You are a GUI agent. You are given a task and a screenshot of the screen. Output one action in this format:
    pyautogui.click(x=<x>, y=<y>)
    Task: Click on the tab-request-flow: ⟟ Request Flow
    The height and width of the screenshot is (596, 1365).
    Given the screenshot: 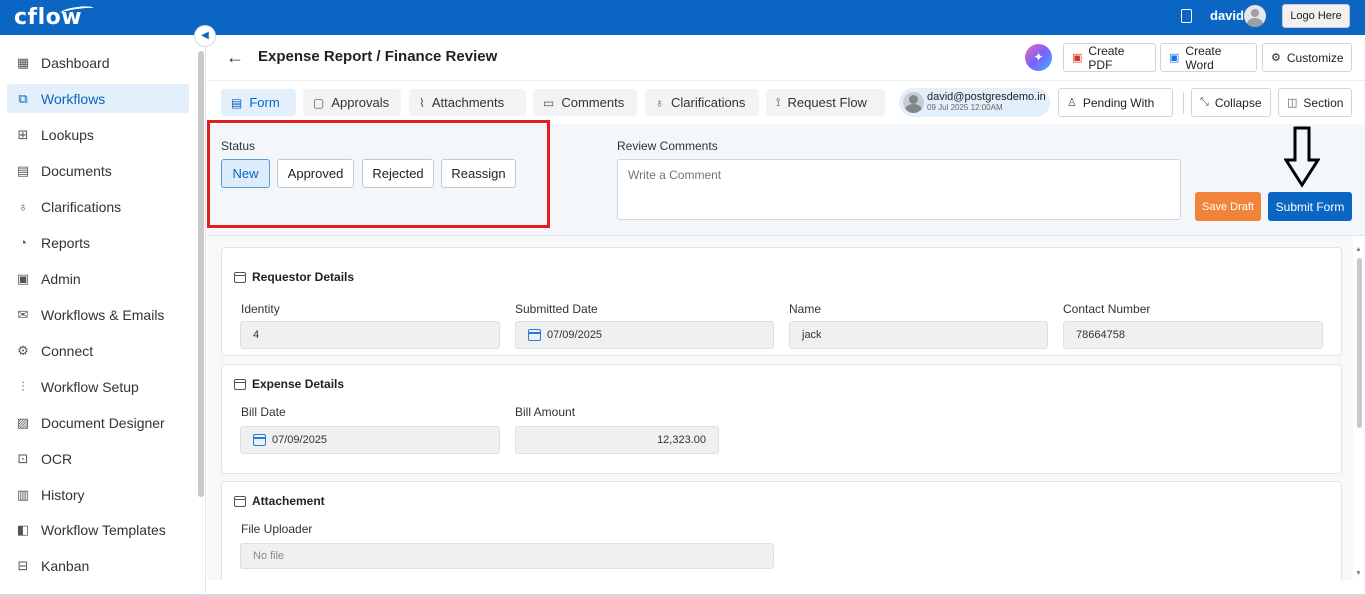 What is the action you would take?
    pyautogui.click(x=825, y=102)
    